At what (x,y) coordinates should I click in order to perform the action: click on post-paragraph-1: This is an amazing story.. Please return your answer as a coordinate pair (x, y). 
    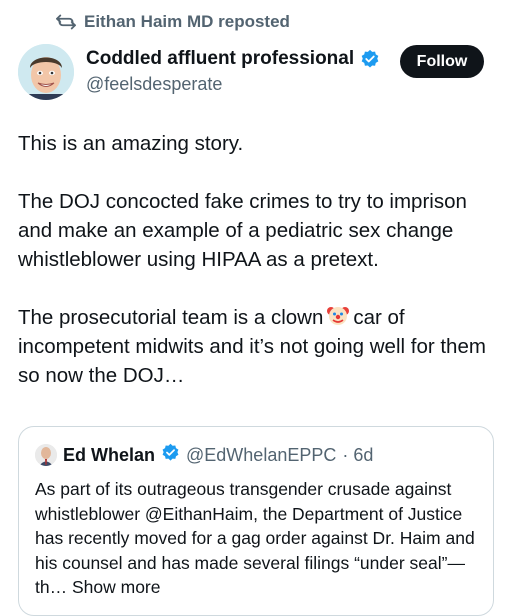
    Looking at the image, I should click on (131, 143).